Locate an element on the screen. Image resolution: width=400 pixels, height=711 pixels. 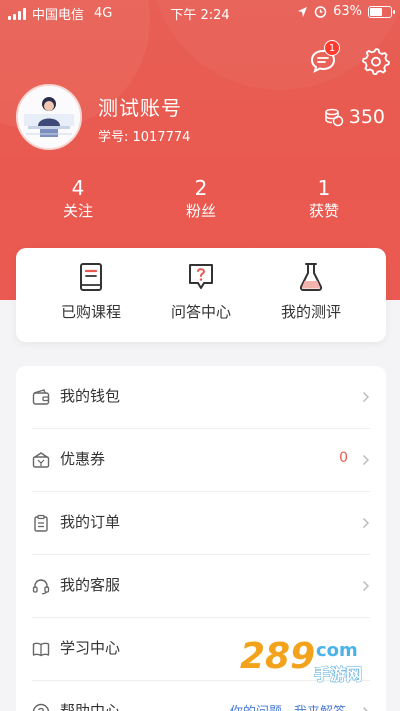
flask-icon is located at coordinates (311, 277).